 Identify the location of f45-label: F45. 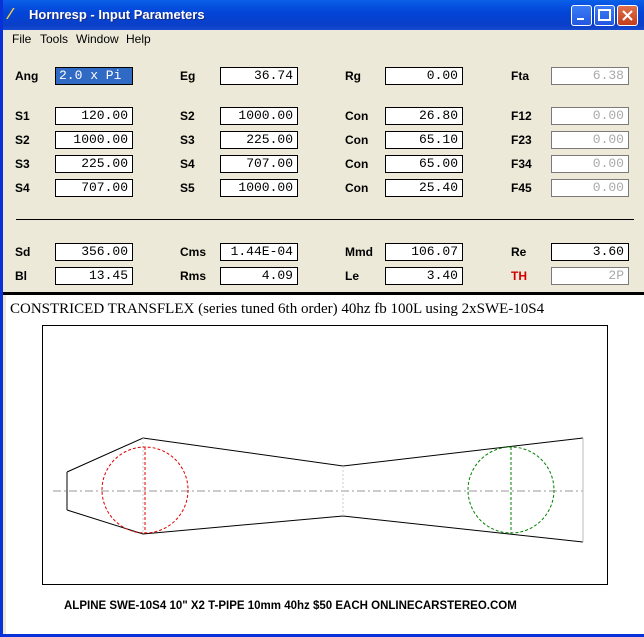
(521, 188).